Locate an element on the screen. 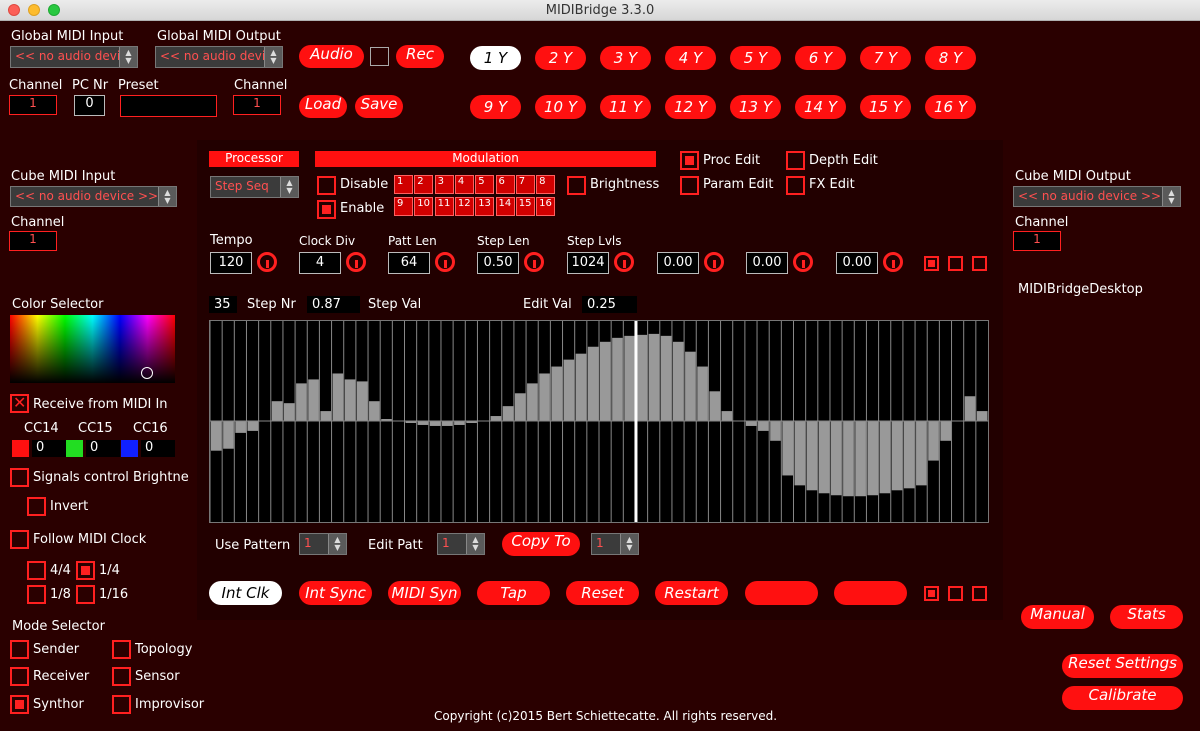  edit-patt-select: 1 ▲ ▼ is located at coordinates (461, 544).